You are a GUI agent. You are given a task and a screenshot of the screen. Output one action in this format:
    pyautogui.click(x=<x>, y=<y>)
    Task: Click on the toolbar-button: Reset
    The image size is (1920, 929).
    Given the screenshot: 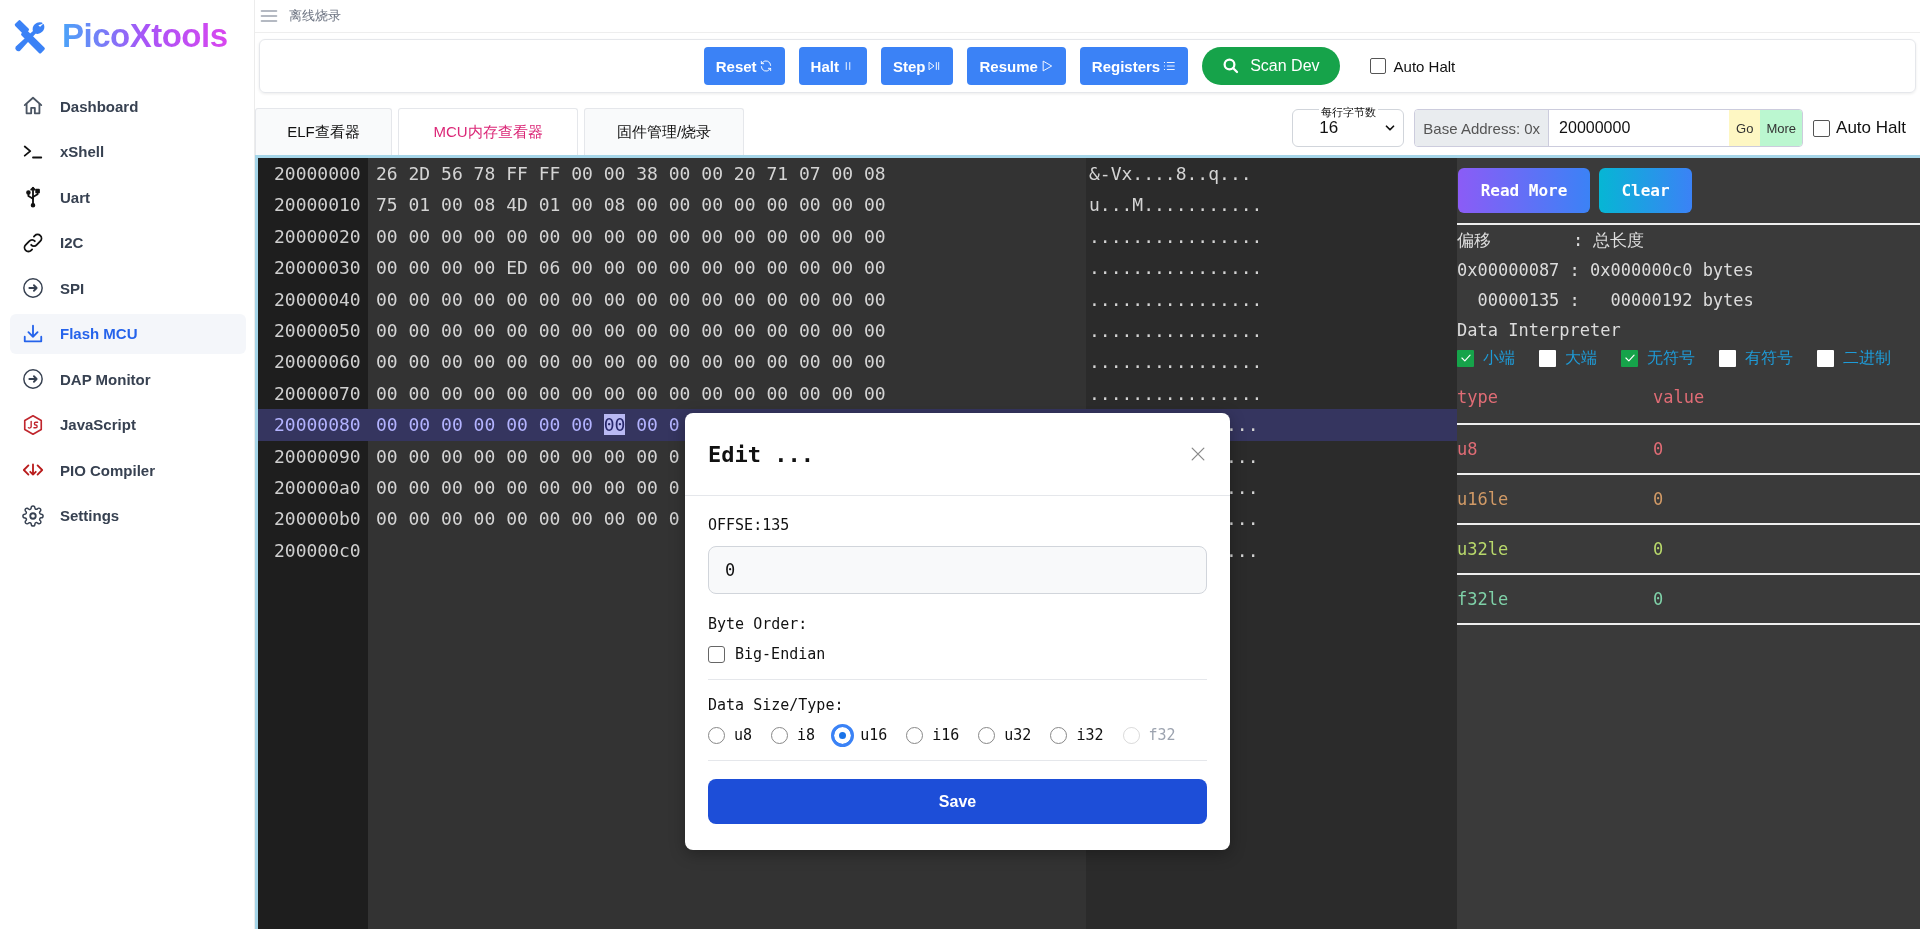 What is the action you would take?
    pyautogui.click(x=744, y=66)
    